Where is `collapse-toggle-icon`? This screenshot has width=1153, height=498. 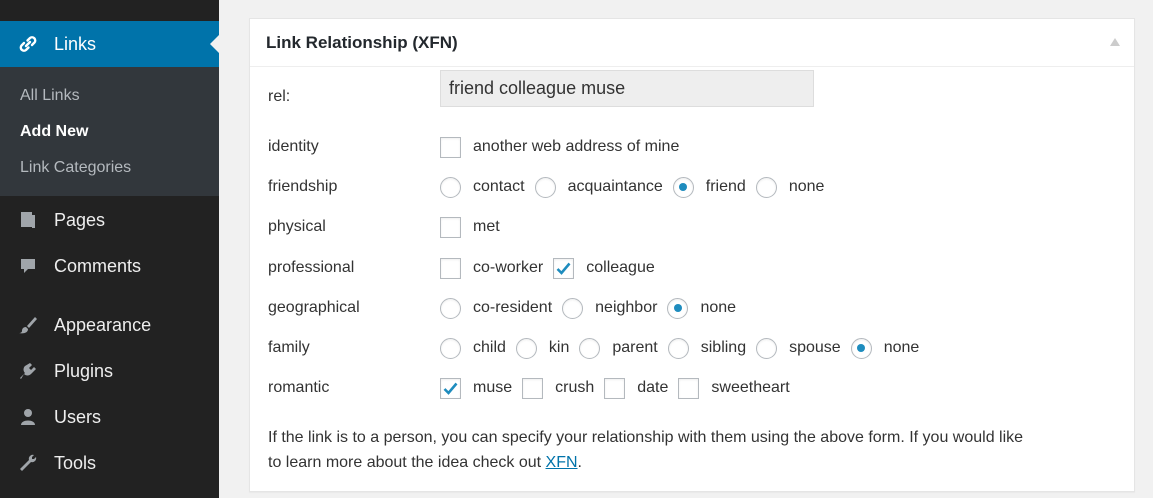
collapse-toggle-icon is located at coordinates (1115, 42).